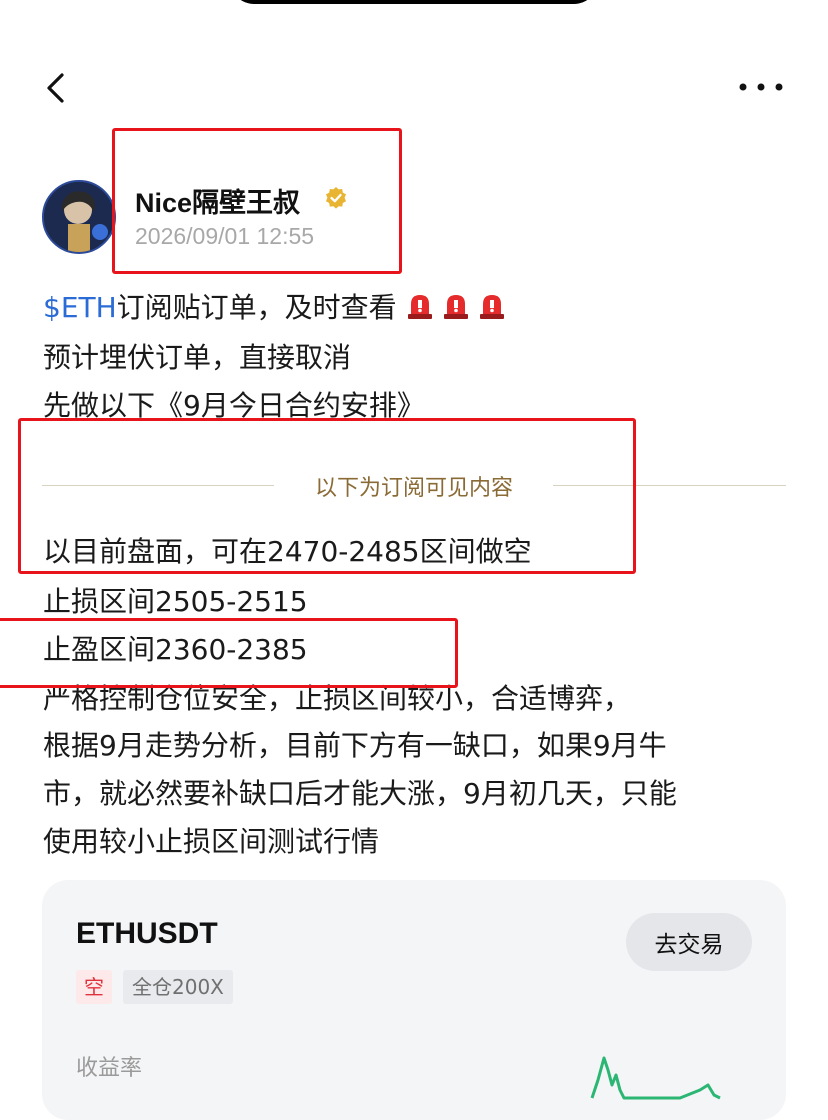  I want to click on position-side-badge: 空, so click(94, 987).